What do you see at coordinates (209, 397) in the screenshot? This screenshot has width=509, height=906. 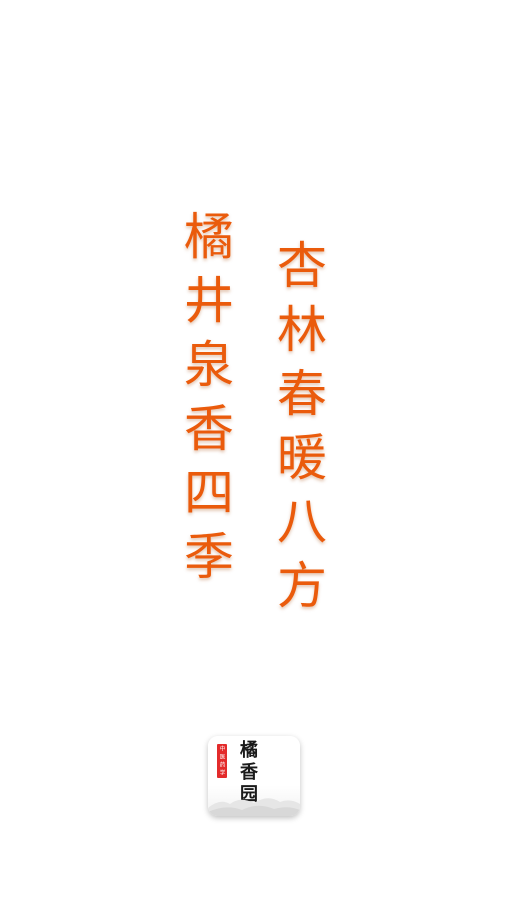 I see `poem-line-left: 橘 井 泉 香 四 季` at bounding box center [209, 397].